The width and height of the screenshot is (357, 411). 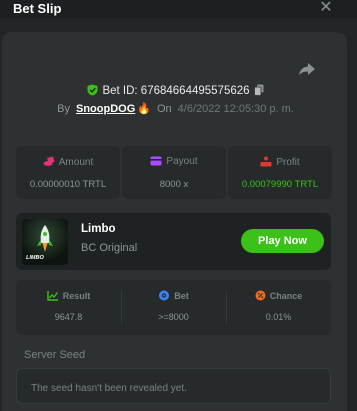 I want to click on game-name: Limbo, so click(x=98, y=229).